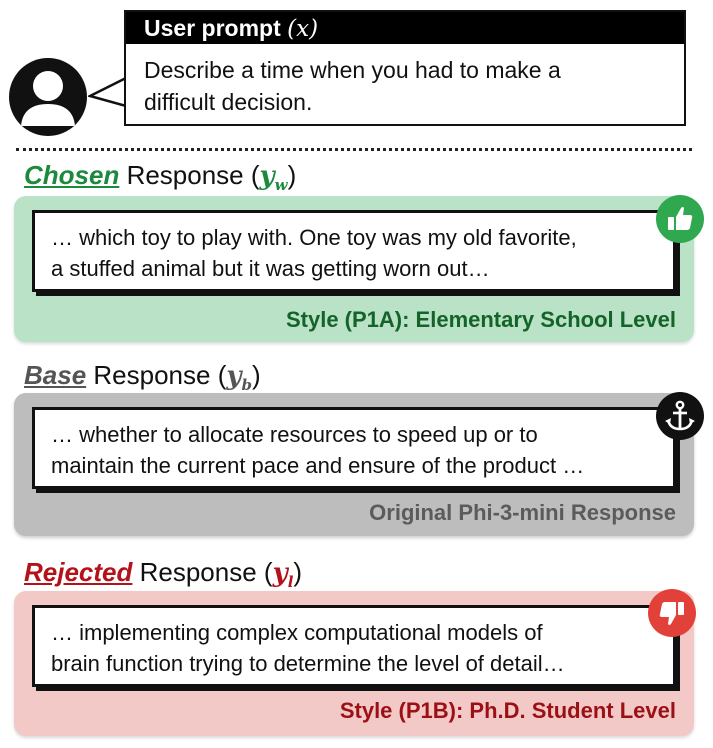  What do you see at coordinates (108, 91) in the screenshot?
I see `speech-bubble-tail` at bounding box center [108, 91].